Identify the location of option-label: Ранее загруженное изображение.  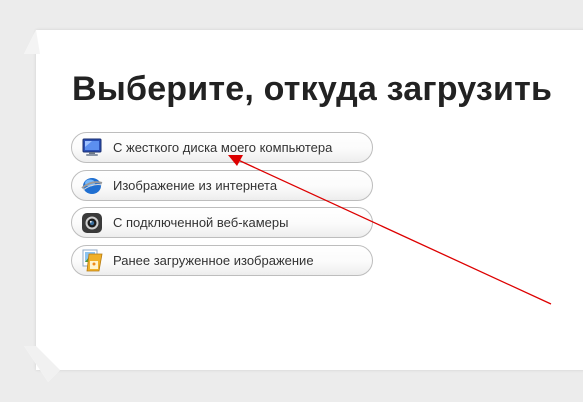
(213, 260).